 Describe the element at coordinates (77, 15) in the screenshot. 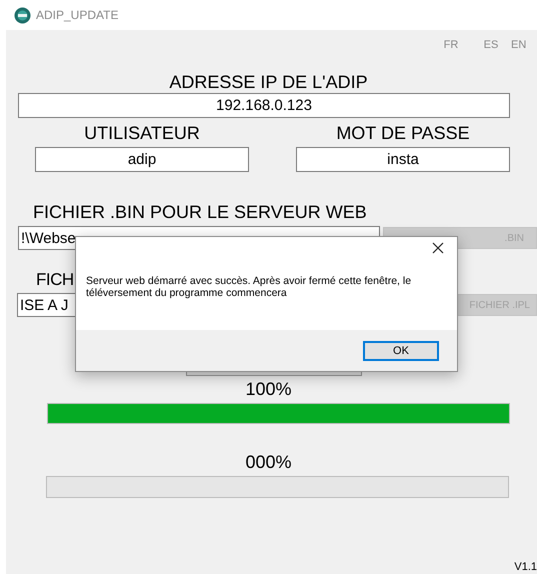

I see `window-title: ADIP_UPDATE` at that location.